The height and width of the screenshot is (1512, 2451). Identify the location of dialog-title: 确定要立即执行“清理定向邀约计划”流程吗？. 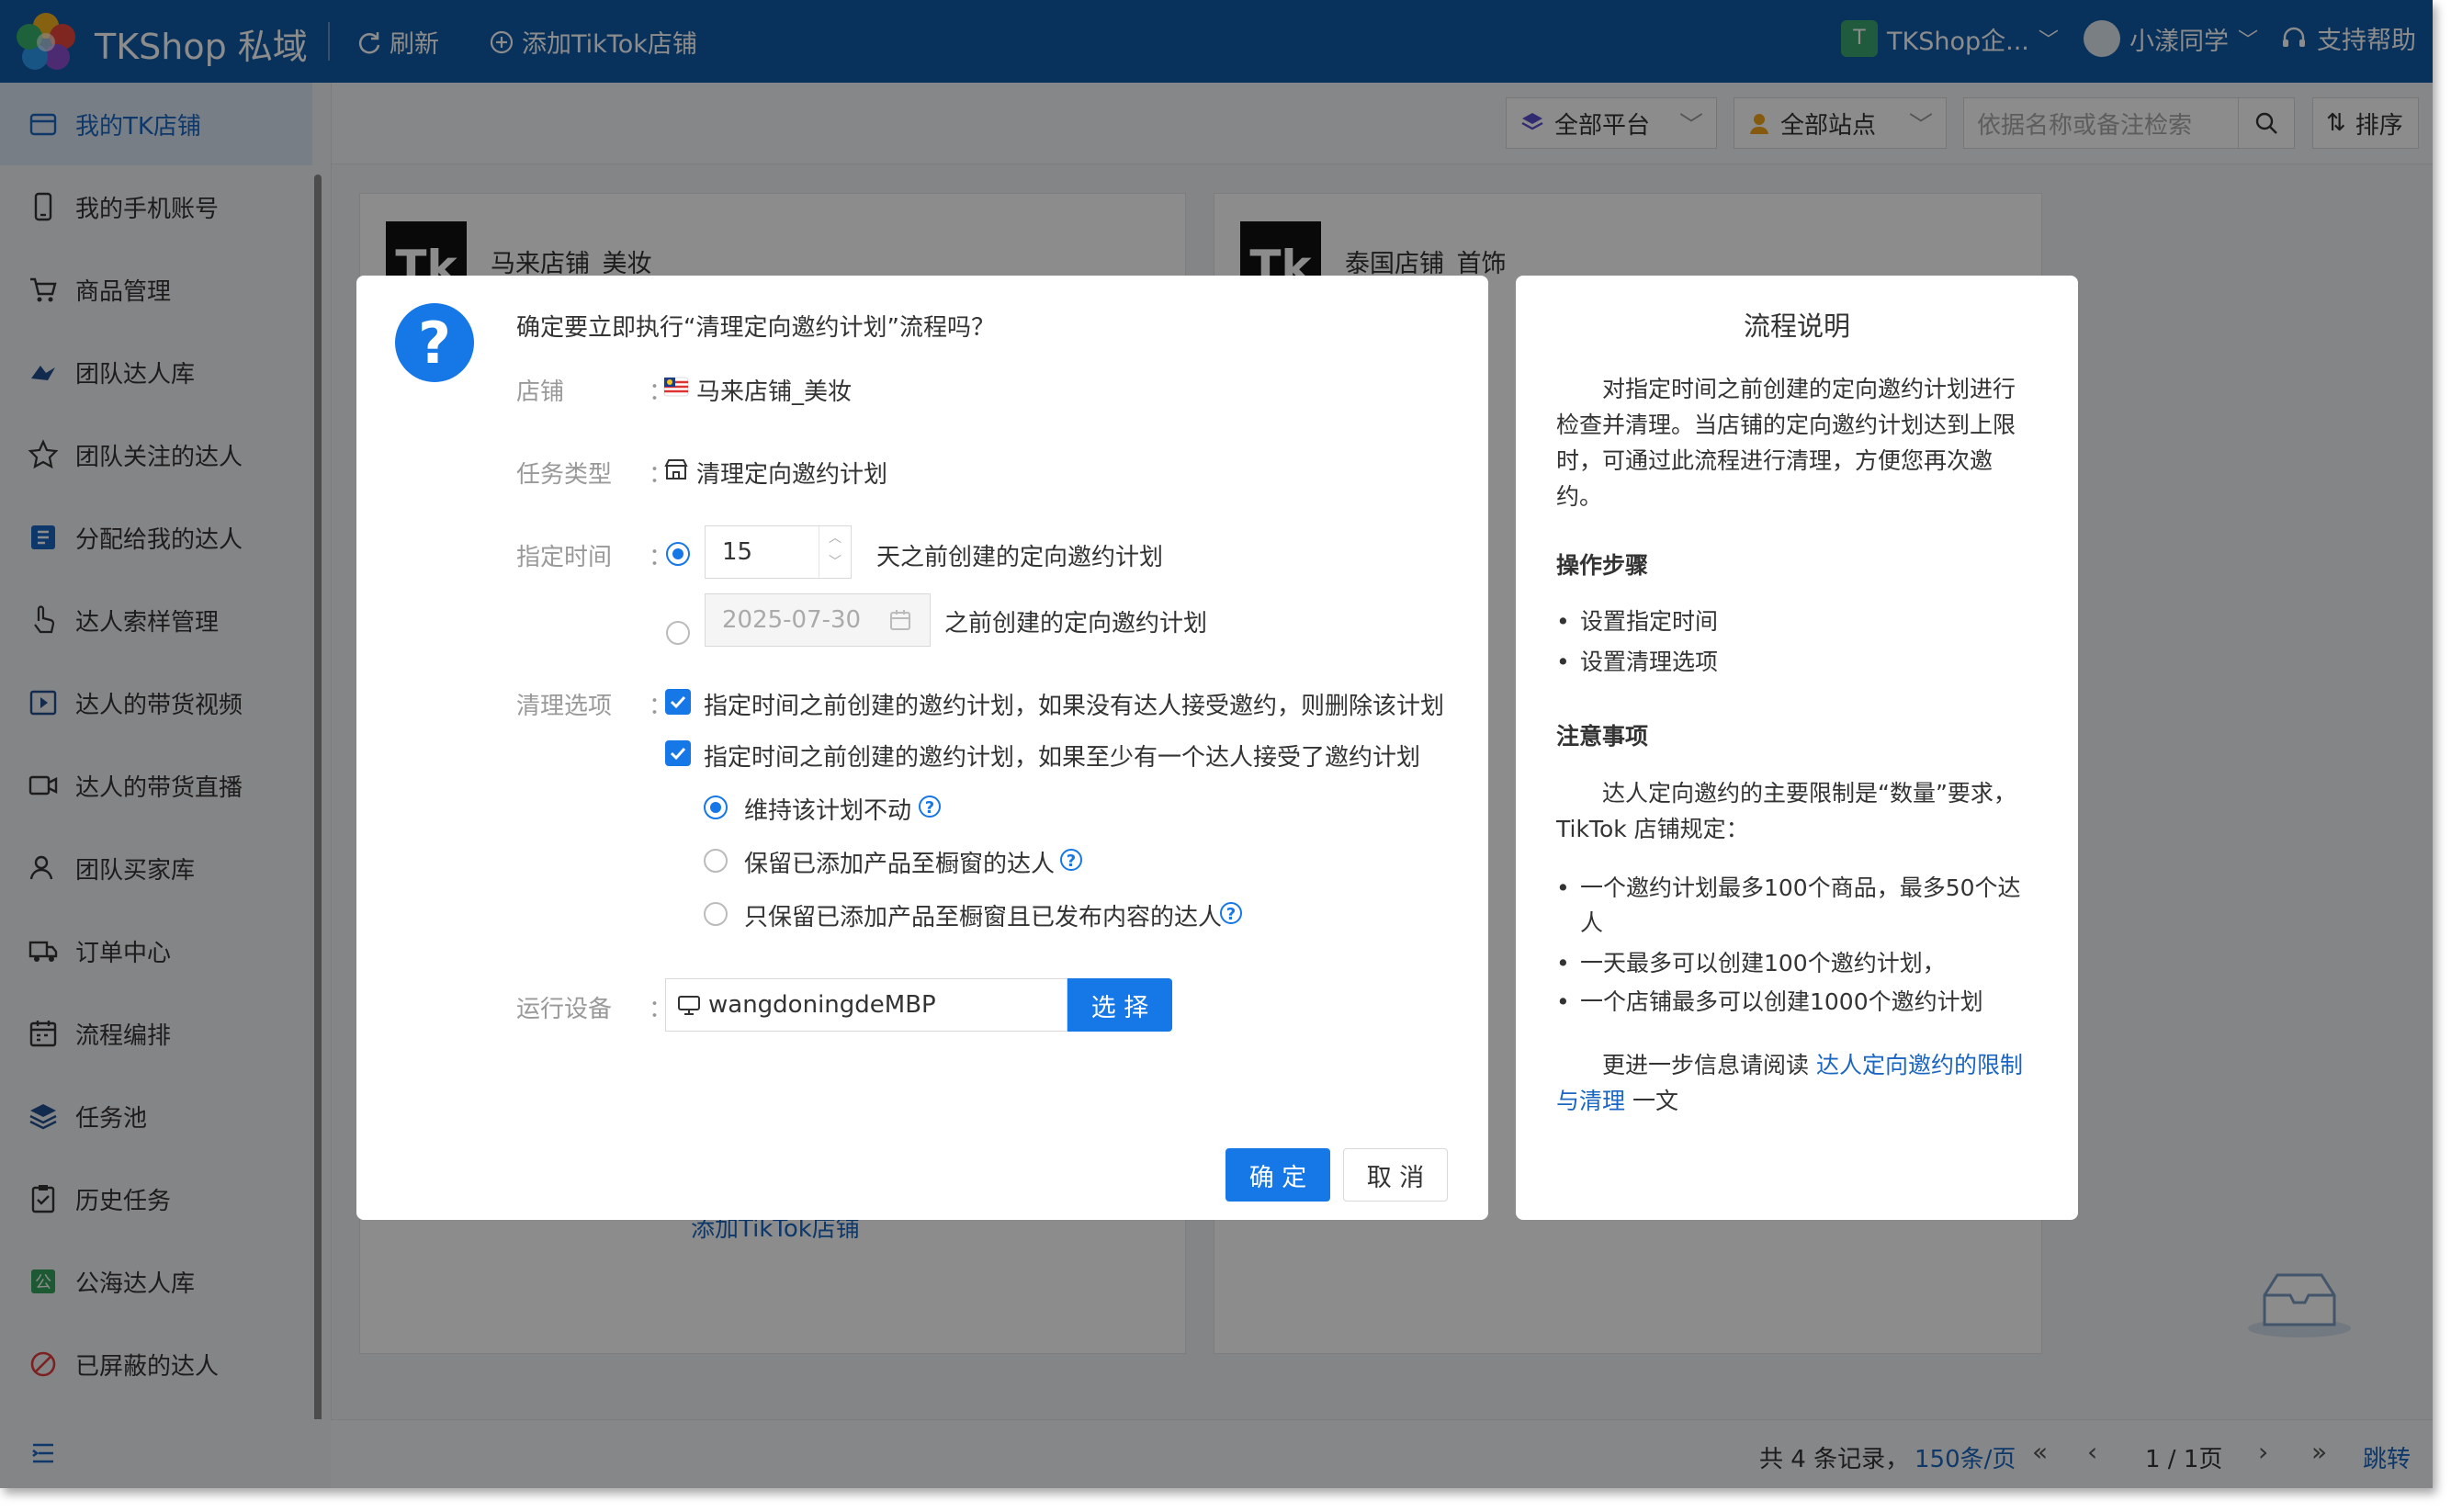
(756, 328).